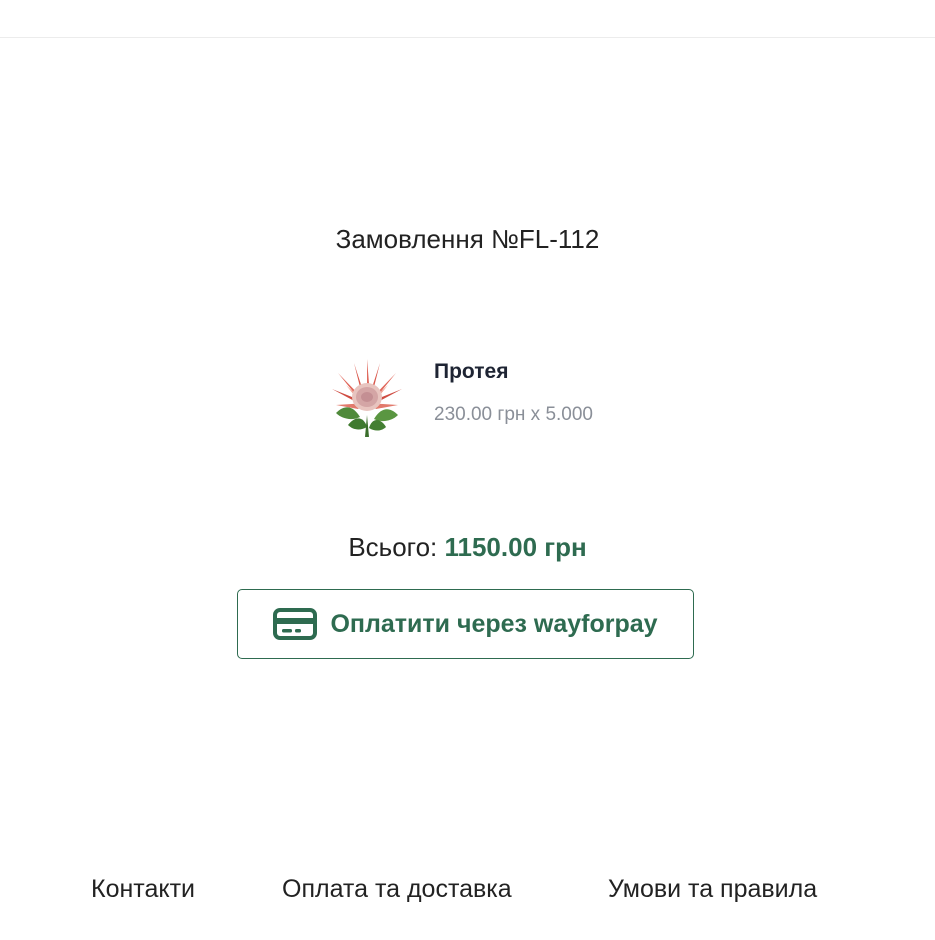 The image size is (935, 940). Describe the element at coordinates (467, 239) in the screenshot. I see `order-title: Замовлення №FL-112` at that location.